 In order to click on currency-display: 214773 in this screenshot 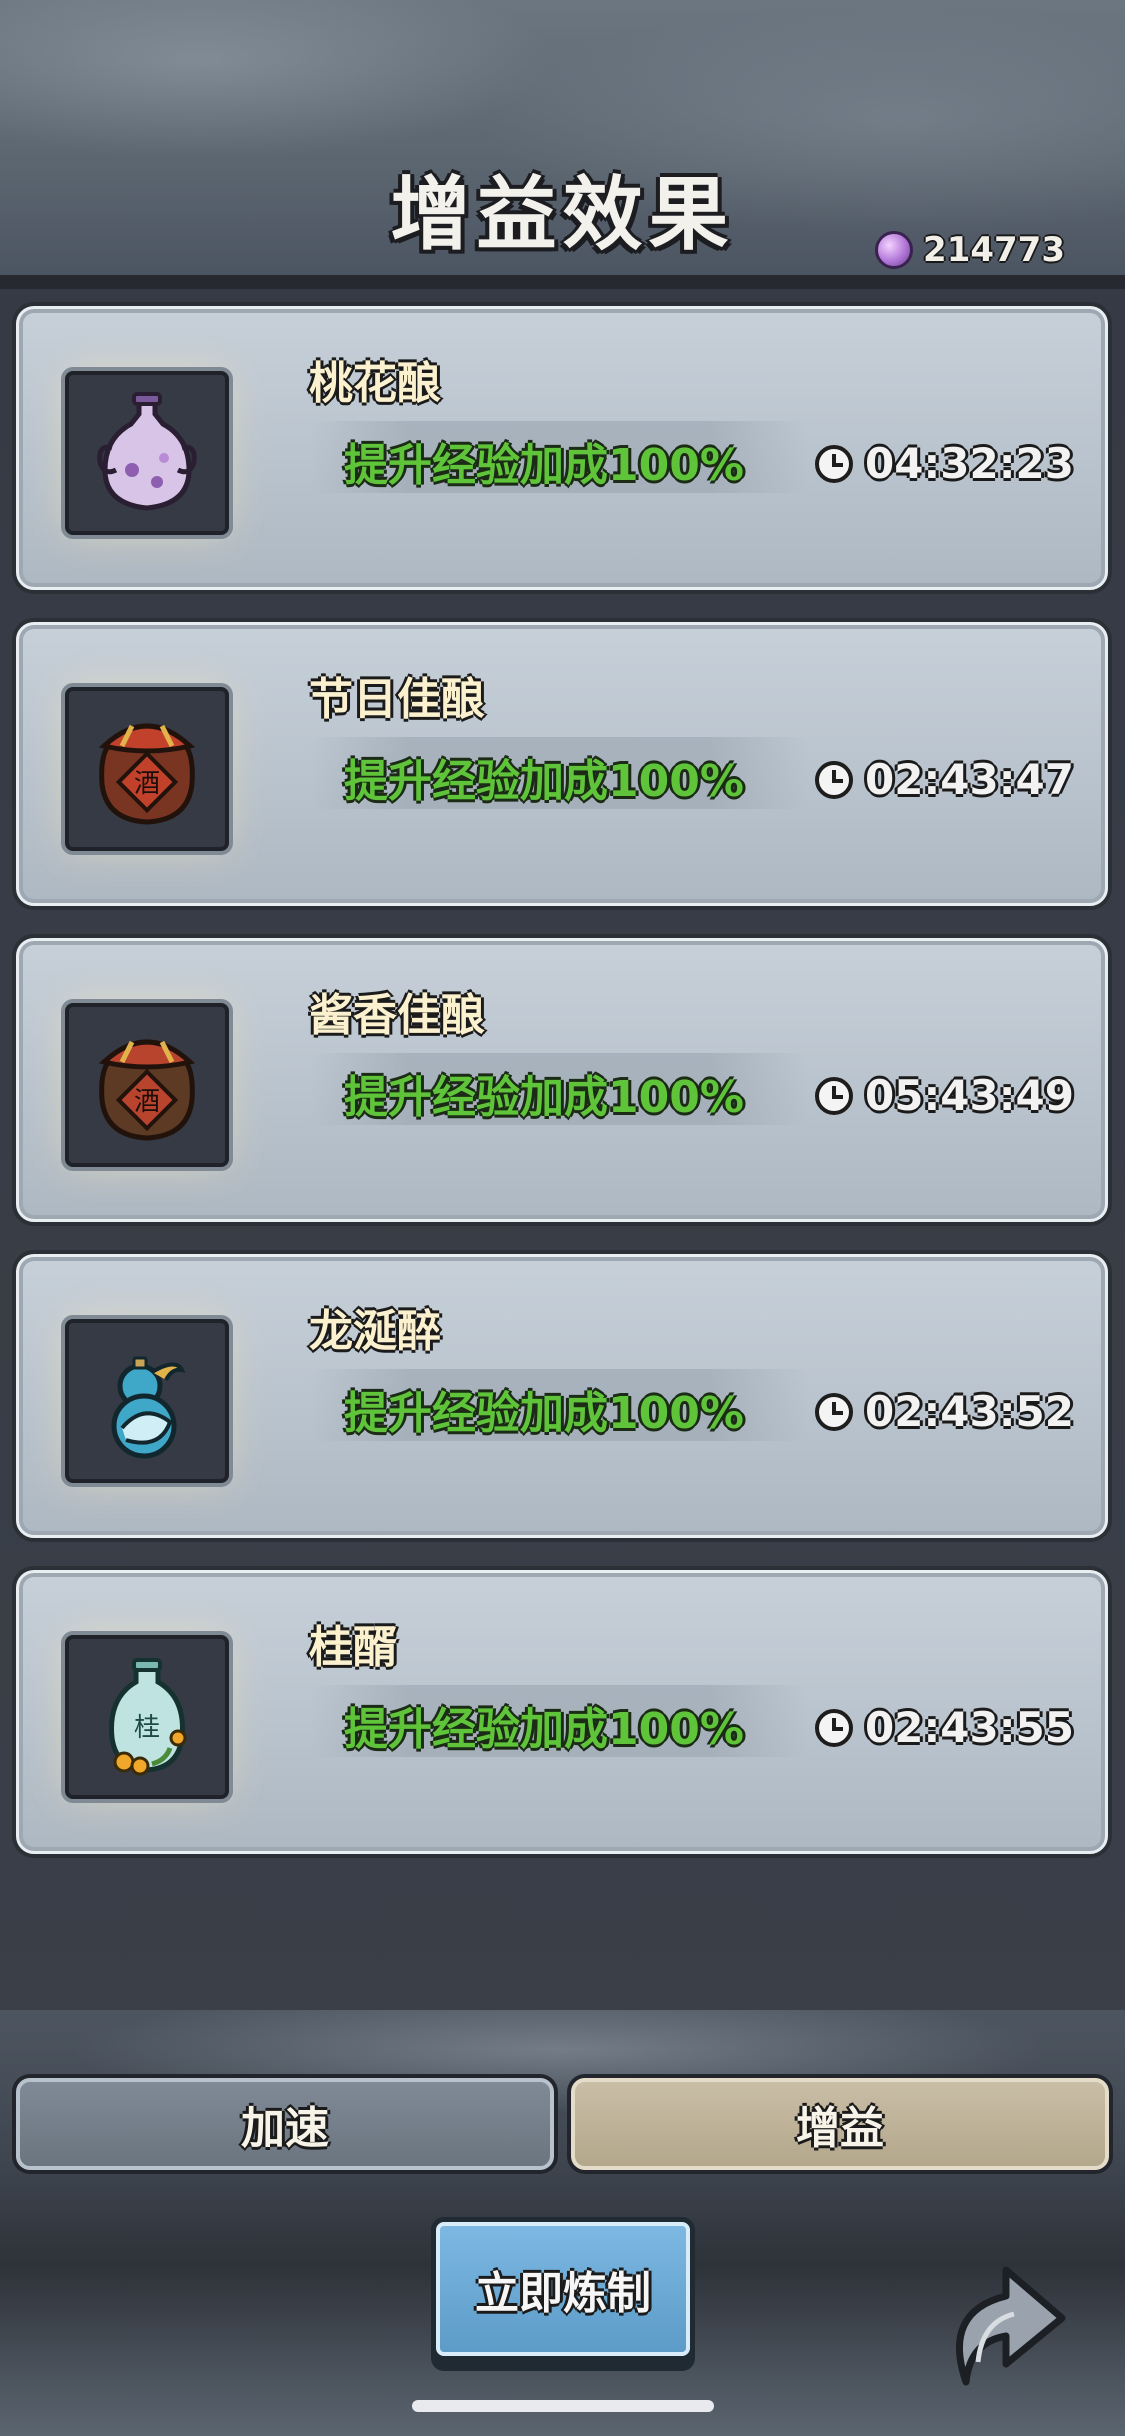, I will do `click(970, 250)`.